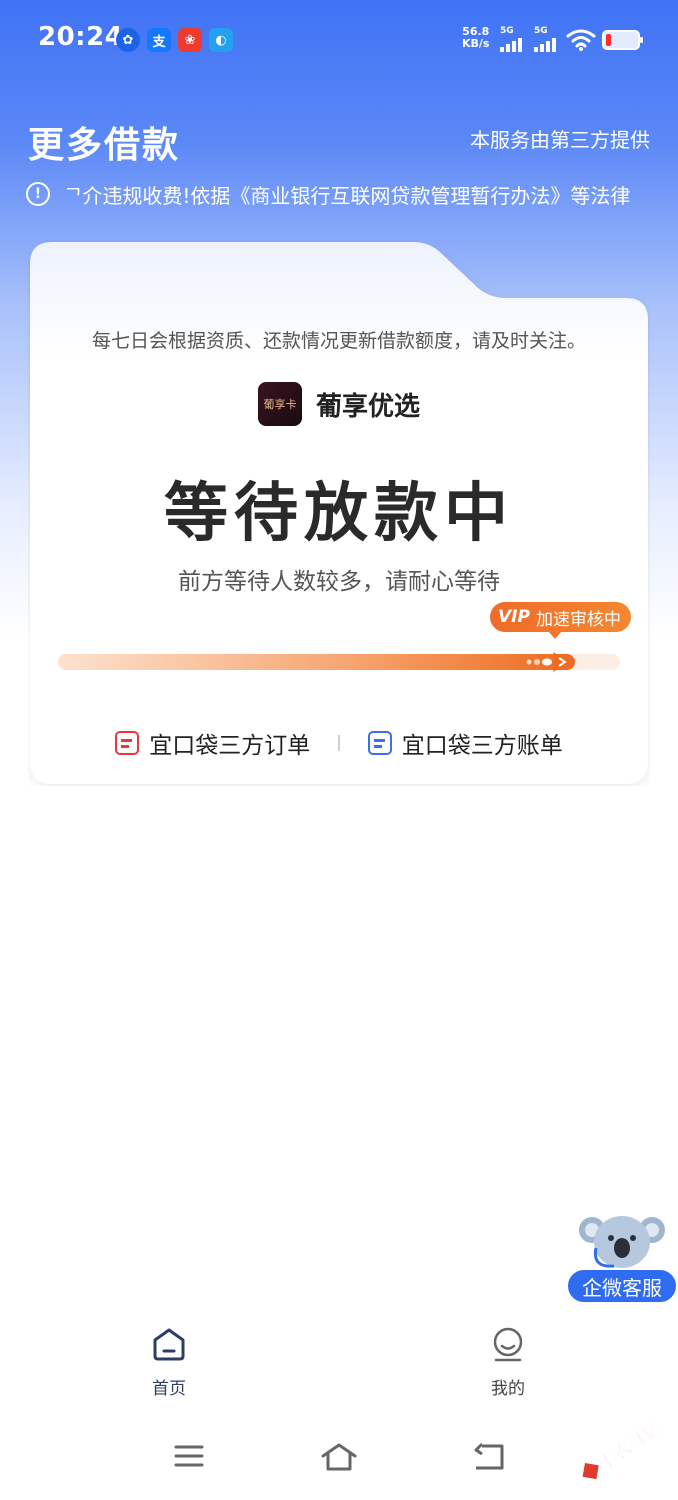  I want to click on vip-badge-text: 加速审核中, so click(578, 619).